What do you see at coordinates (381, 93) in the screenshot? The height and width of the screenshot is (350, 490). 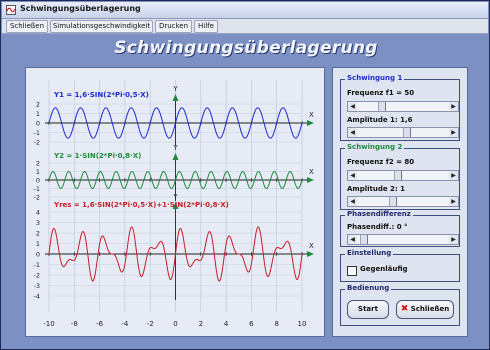 I see `frequency-1-label: Frequenz f1 = 50` at bounding box center [381, 93].